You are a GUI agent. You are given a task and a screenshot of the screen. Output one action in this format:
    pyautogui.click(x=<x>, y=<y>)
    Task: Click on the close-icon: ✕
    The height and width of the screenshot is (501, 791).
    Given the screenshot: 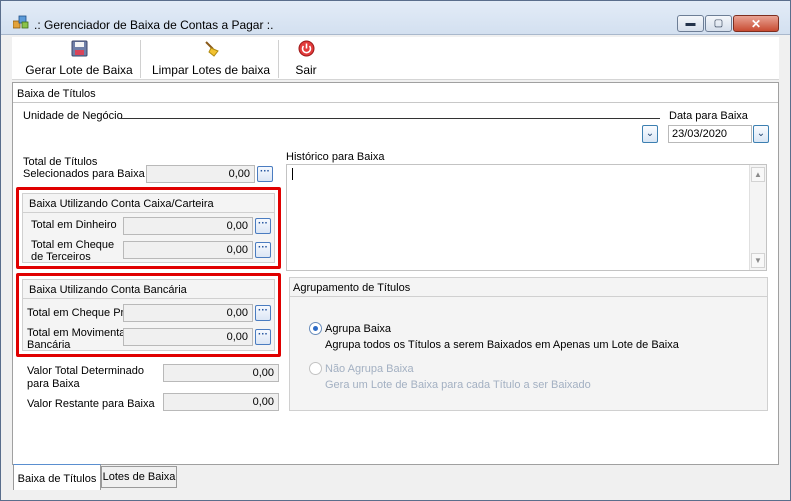 What is the action you would take?
    pyautogui.click(x=756, y=23)
    